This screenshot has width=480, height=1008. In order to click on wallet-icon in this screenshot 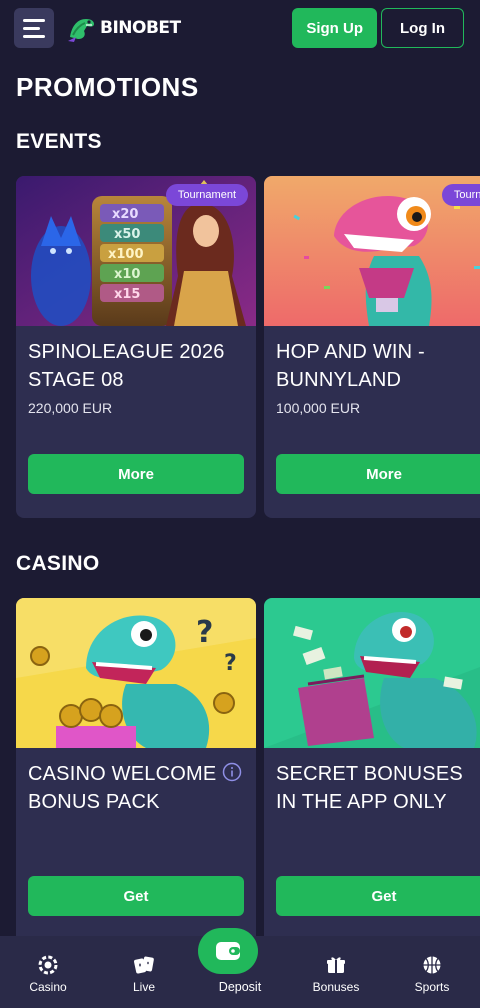, I will do `click(228, 951)`.